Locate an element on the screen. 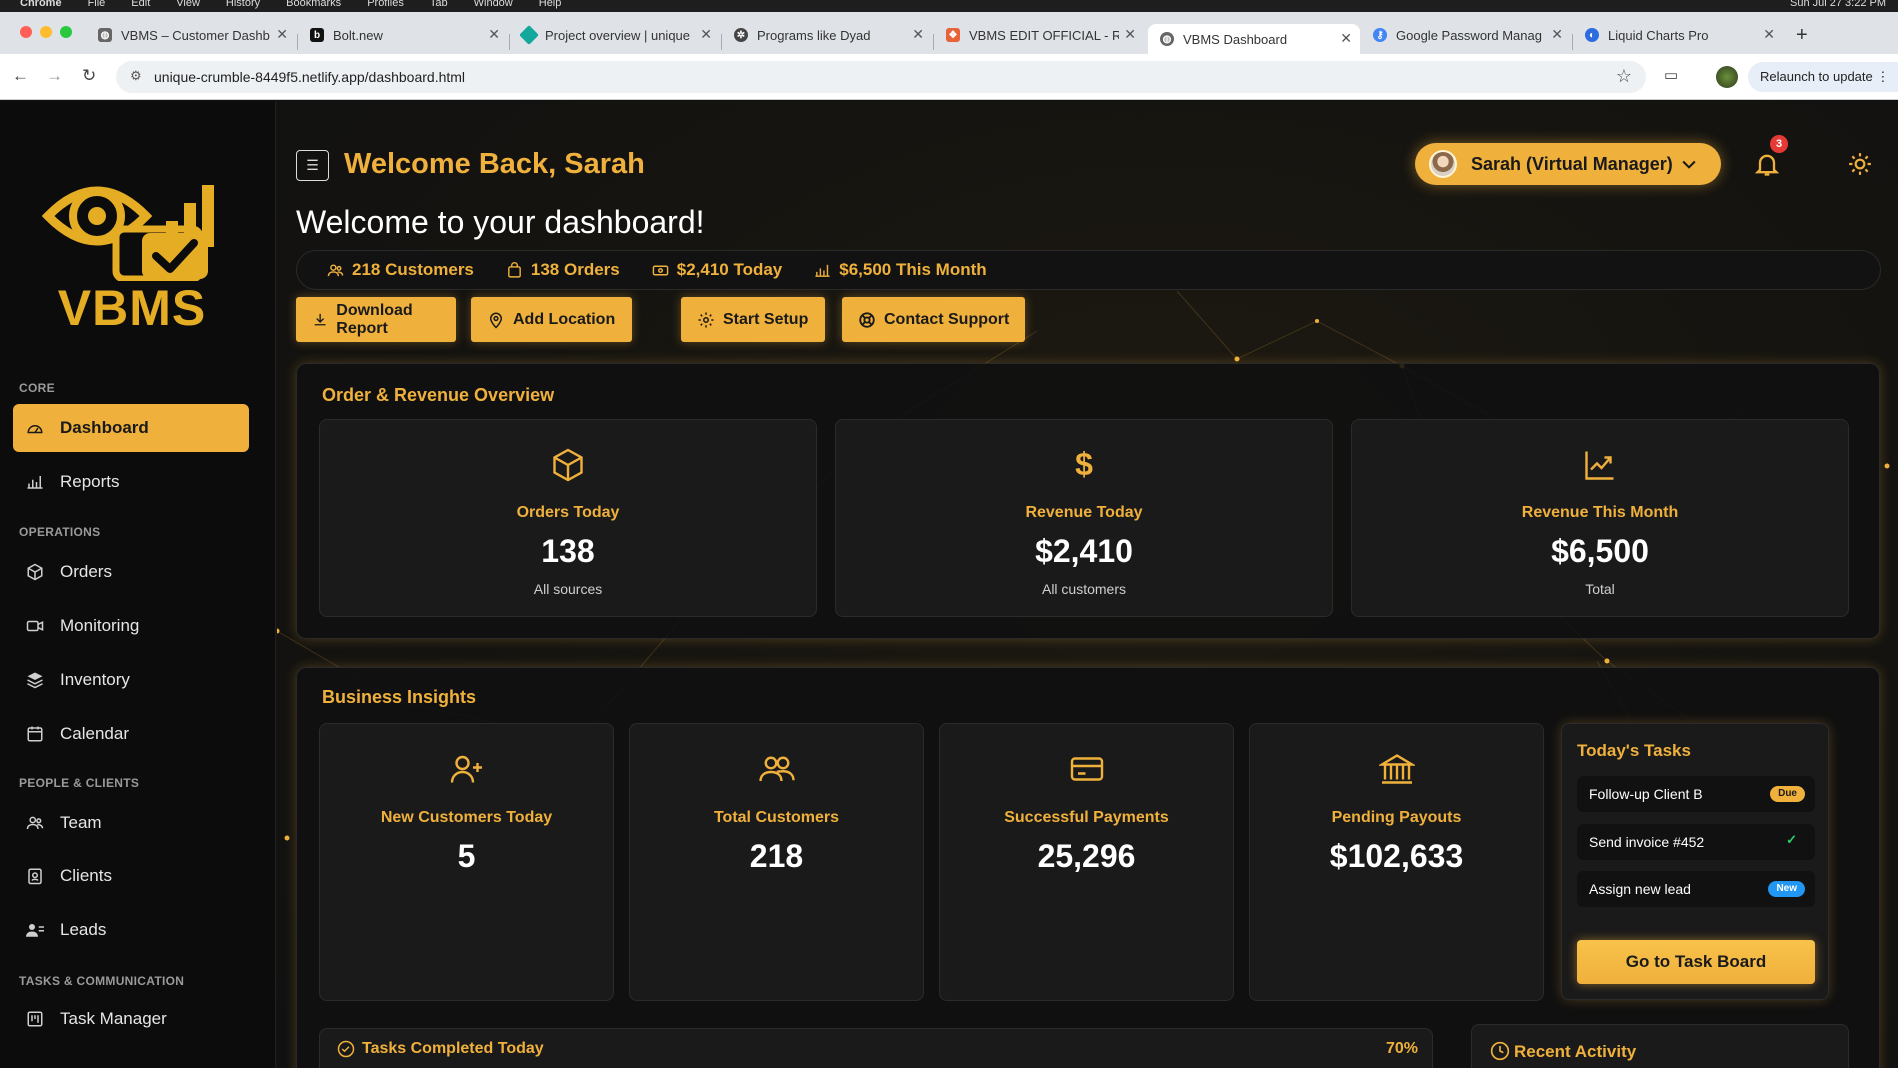 This screenshot has height=1068, width=1898. menu-profiles: Profiles is located at coordinates (385, 4).